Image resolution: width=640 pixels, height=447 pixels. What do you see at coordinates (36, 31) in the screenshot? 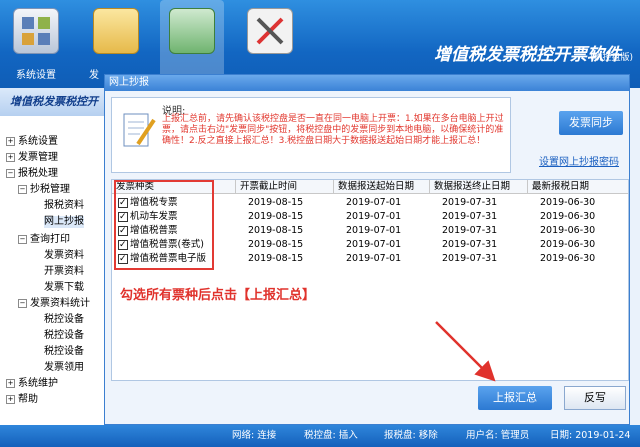
I see `system-settings-icon` at bounding box center [36, 31].